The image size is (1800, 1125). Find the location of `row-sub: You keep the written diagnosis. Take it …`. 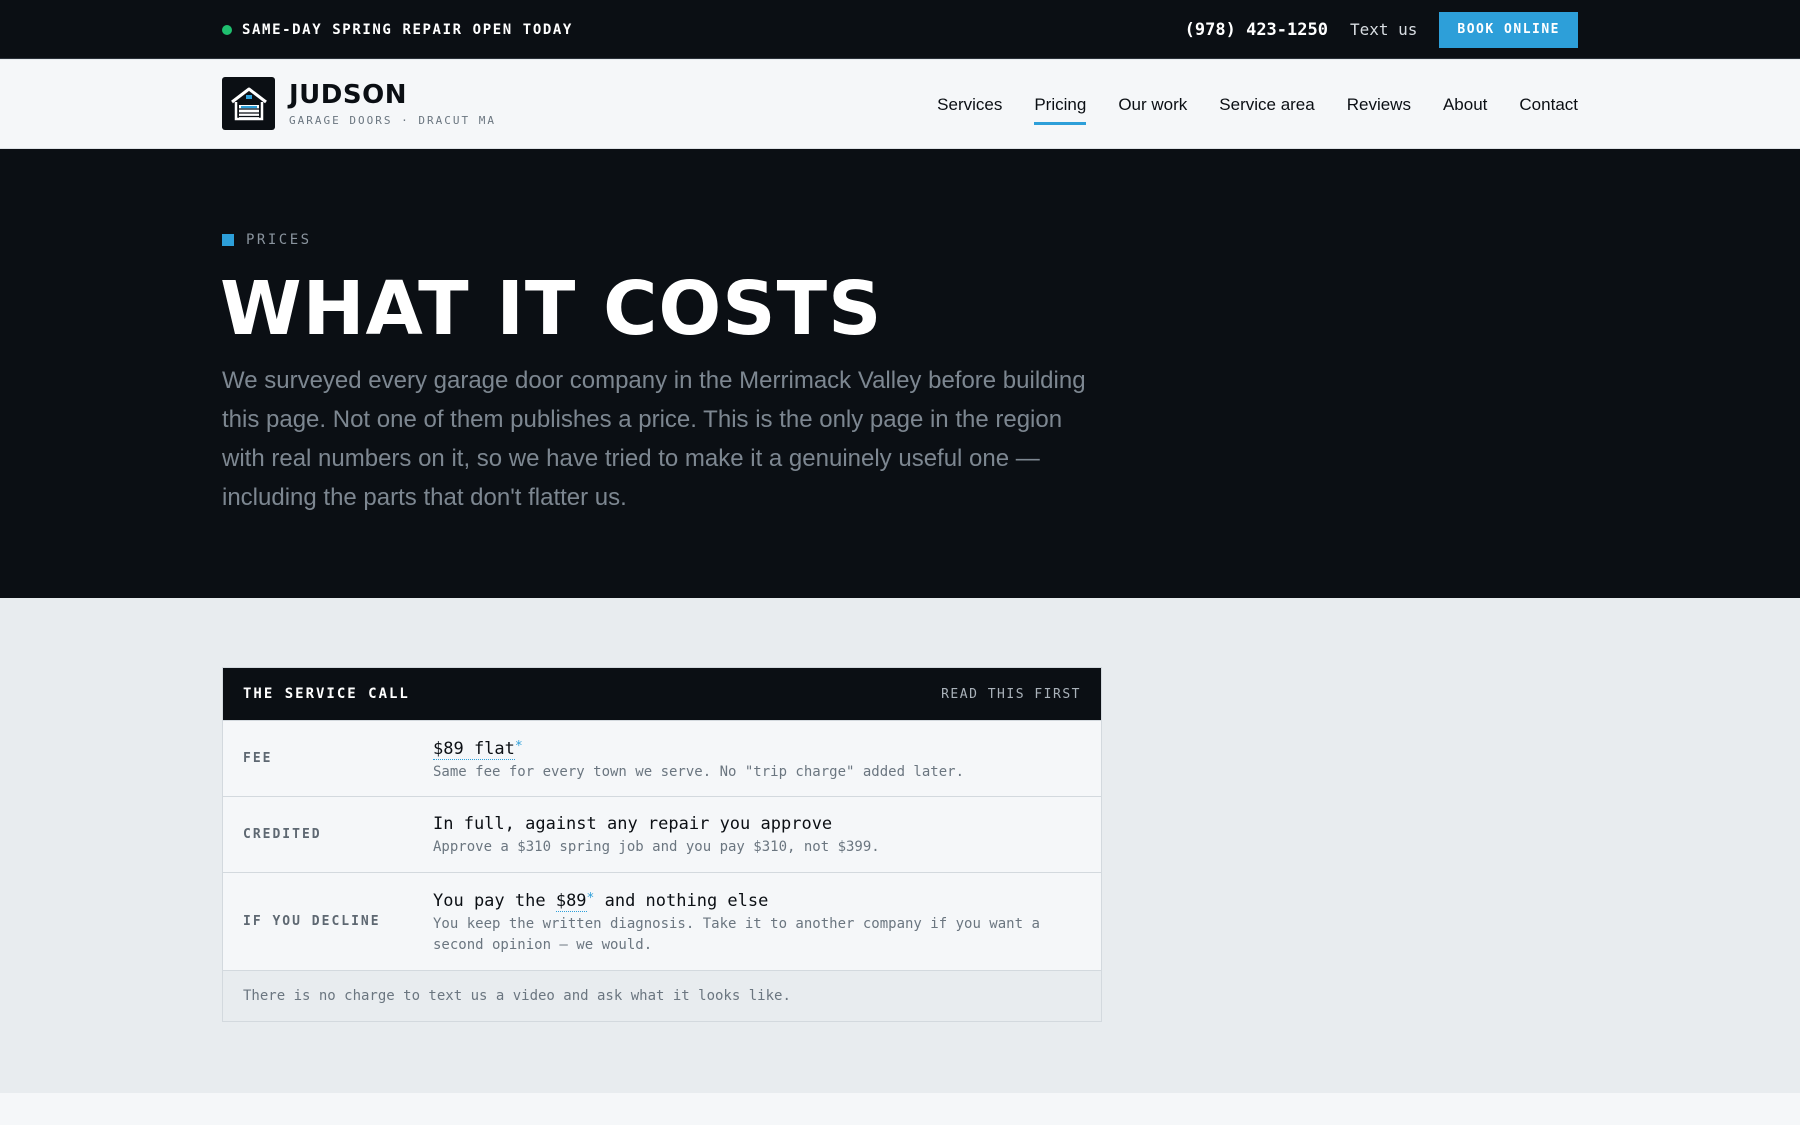

row-sub: You keep the written diagnosis. Take it … is located at coordinates (736, 934).